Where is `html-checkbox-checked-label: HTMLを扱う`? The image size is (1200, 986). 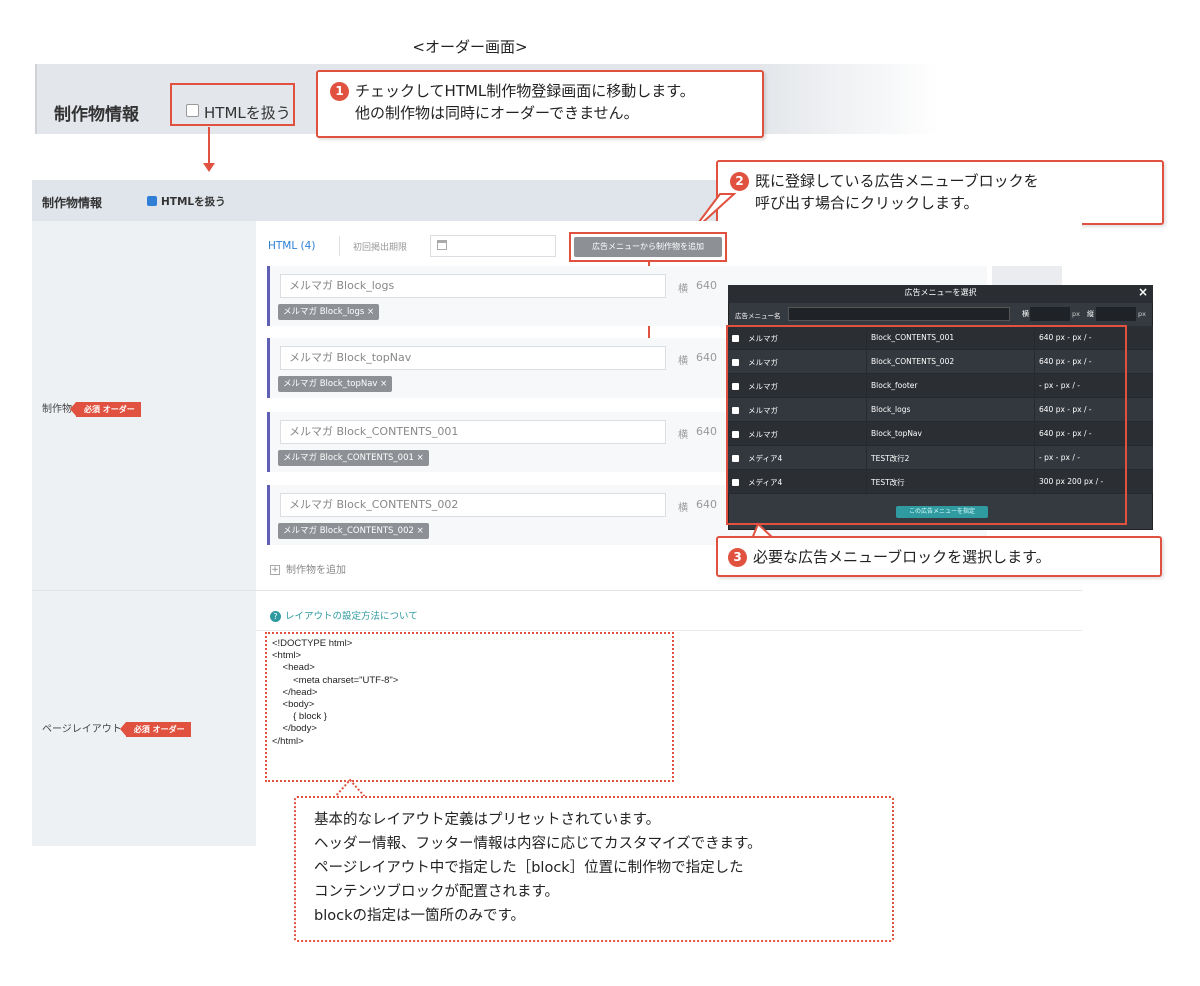
html-checkbox-checked-label: HTMLを扱う is located at coordinates (193, 201).